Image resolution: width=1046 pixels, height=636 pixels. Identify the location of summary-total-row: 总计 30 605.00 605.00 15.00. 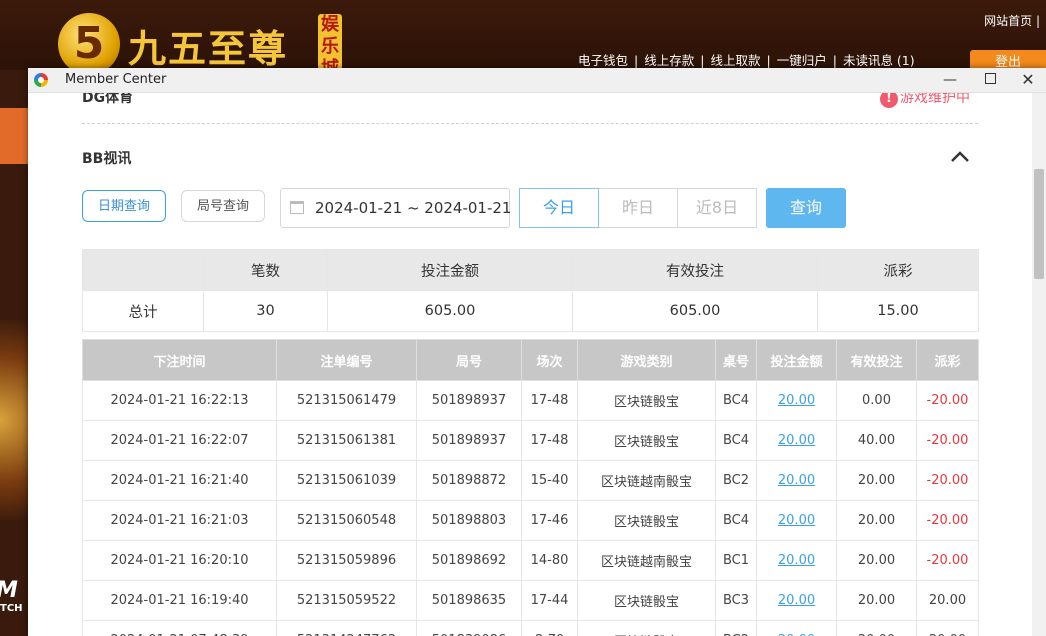
(530, 311).